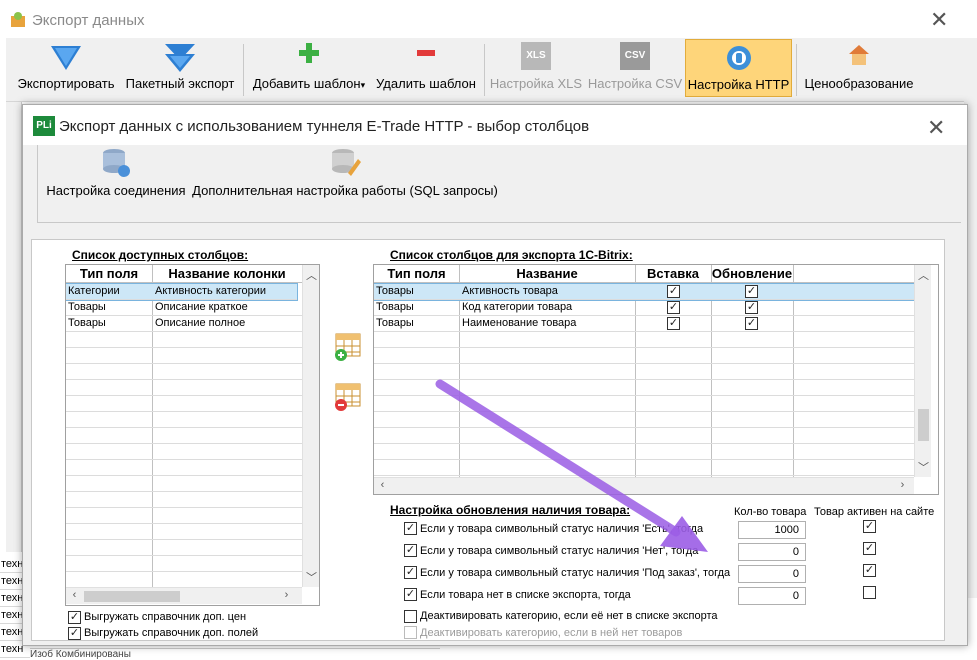 The width and height of the screenshot is (977, 660). I want to click on column-header: Тип поля, so click(416, 273).